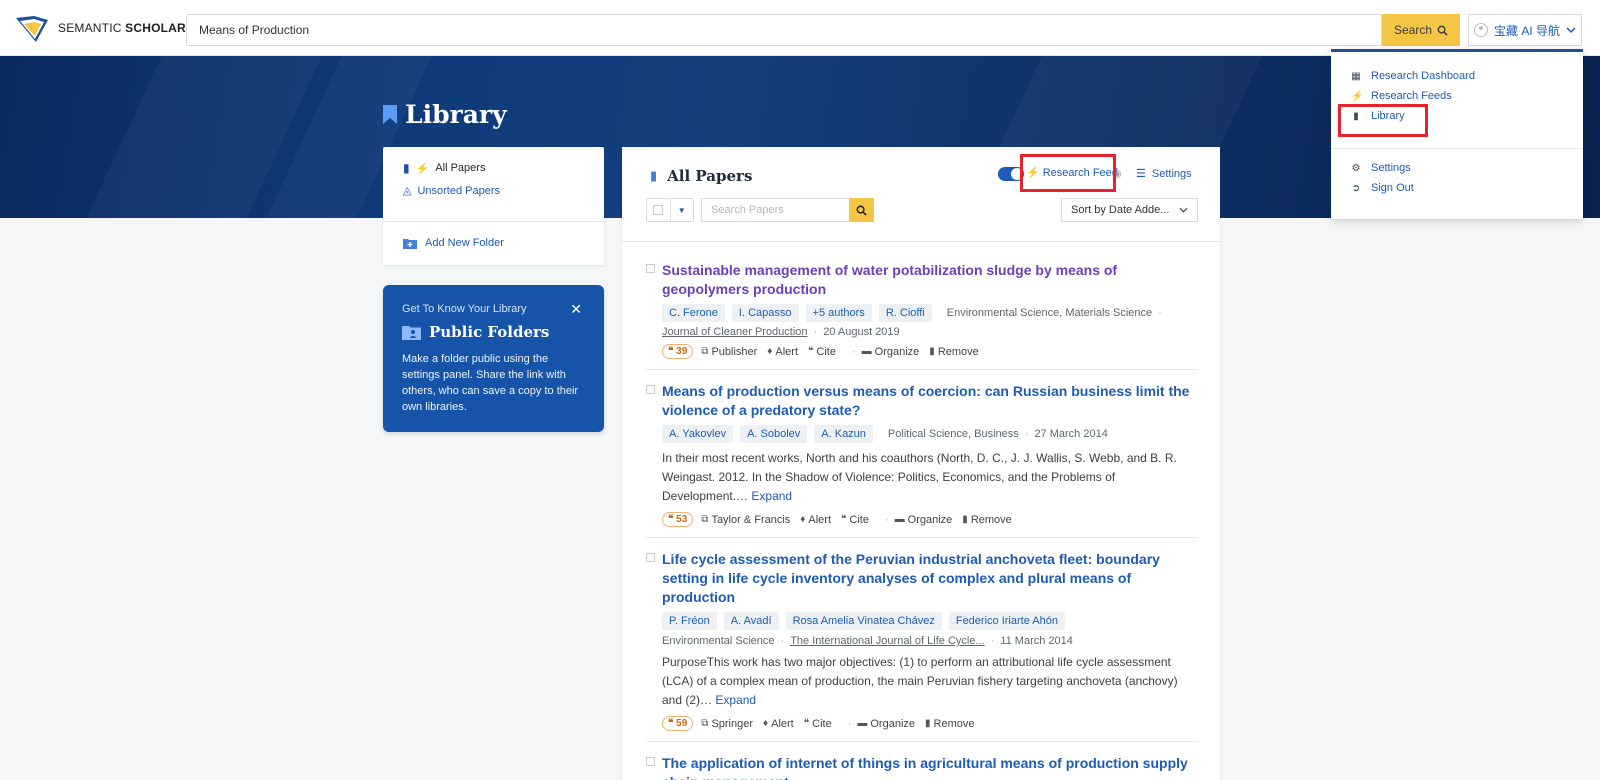  What do you see at coordinates (1392, 188) in the screenshot?
I see `menu-item-label: Sign Out` at bounding box center [1392, 188].